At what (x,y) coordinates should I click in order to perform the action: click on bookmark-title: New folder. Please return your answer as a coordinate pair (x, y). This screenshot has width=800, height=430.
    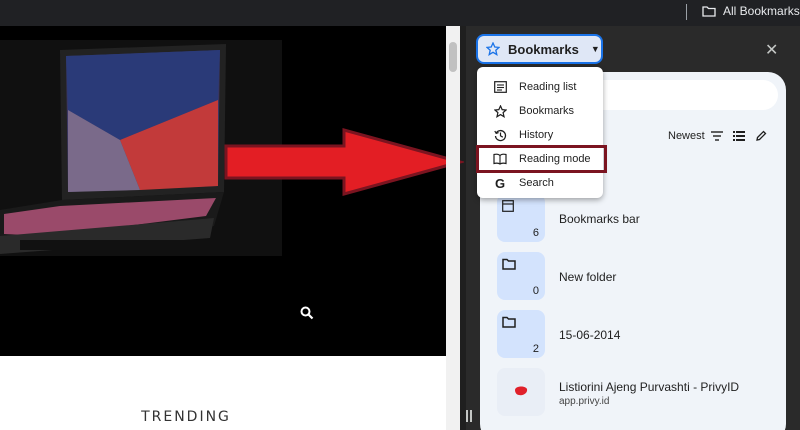
    Looking at the image, I should click on (588, 277).